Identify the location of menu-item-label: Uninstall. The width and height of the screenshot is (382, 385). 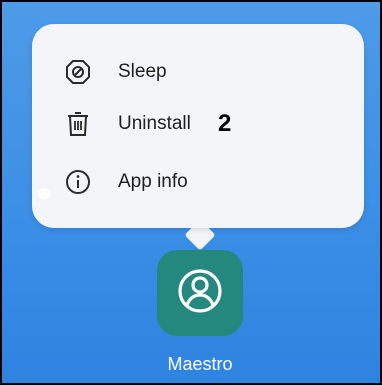
(154, 123).